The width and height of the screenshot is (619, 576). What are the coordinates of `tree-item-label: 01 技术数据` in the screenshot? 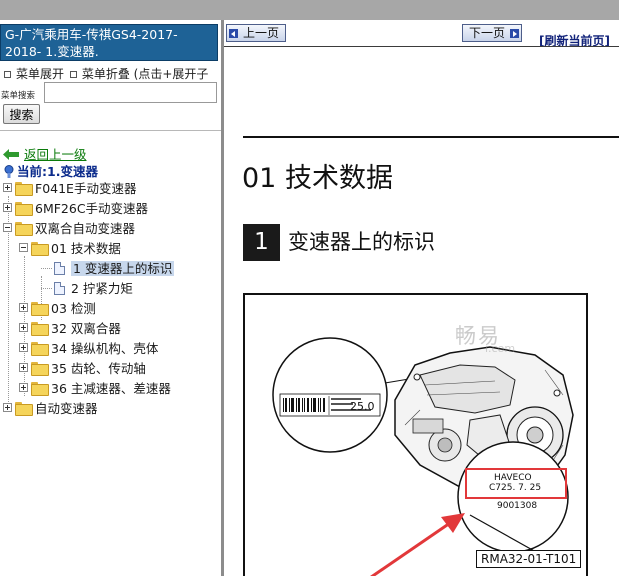 It's located at (86, 248).